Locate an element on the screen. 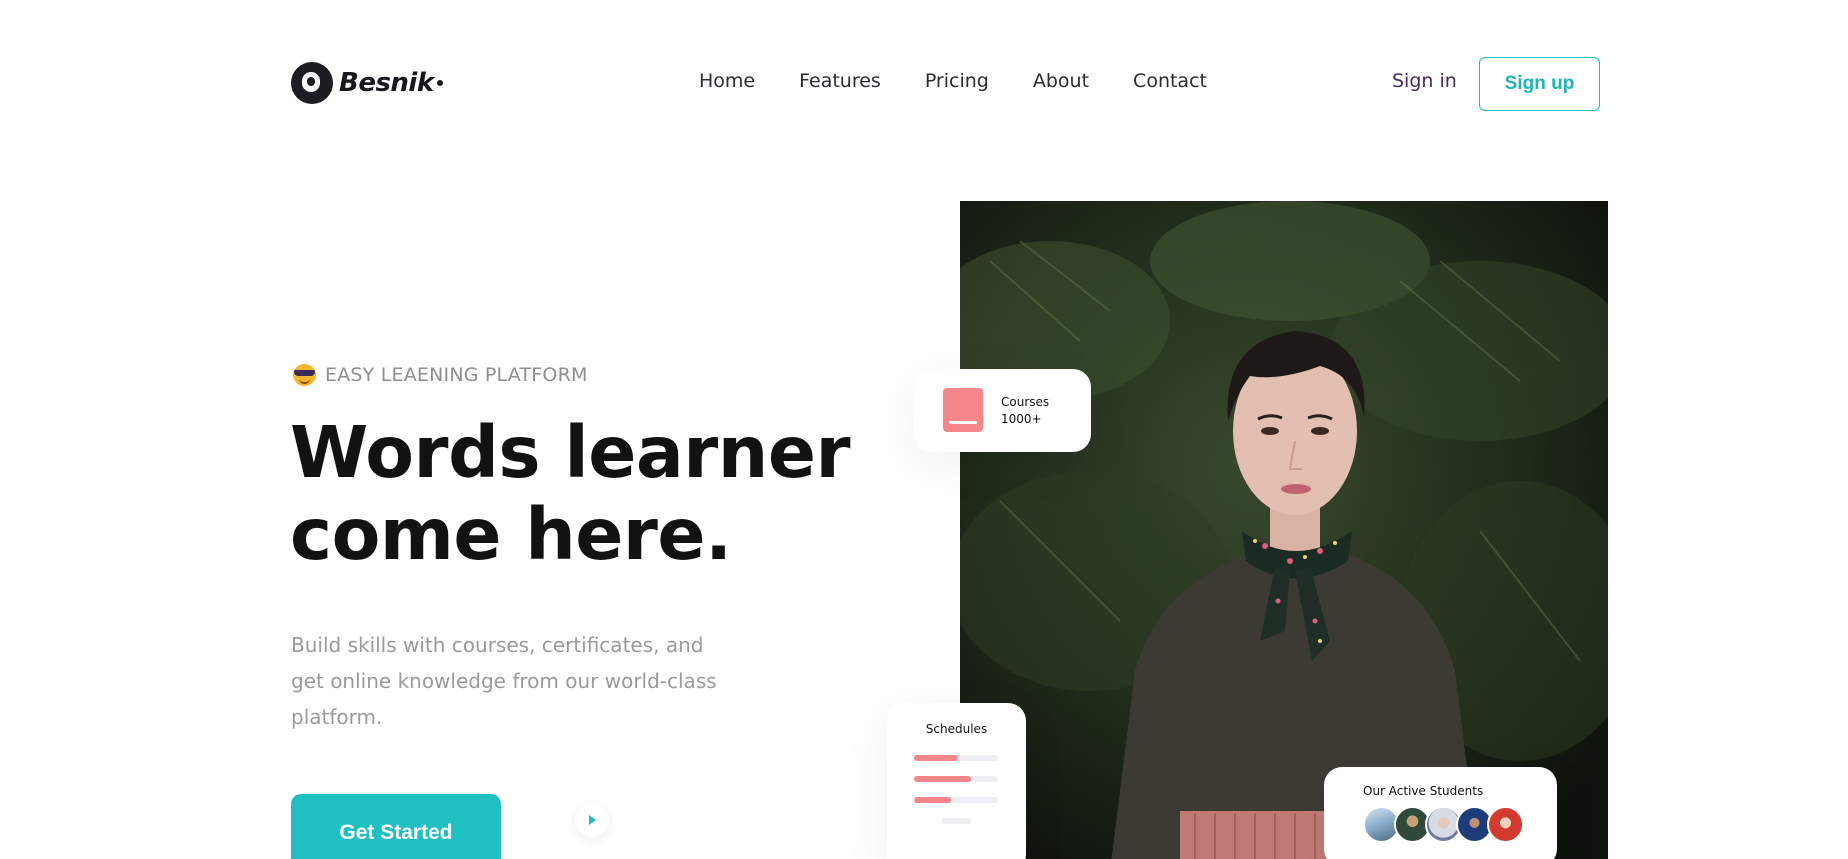 This screenshot has width=1848, height=859. eyebrow-text: EASY LEAENING PLATFORM is located at coordinates (456, 375).